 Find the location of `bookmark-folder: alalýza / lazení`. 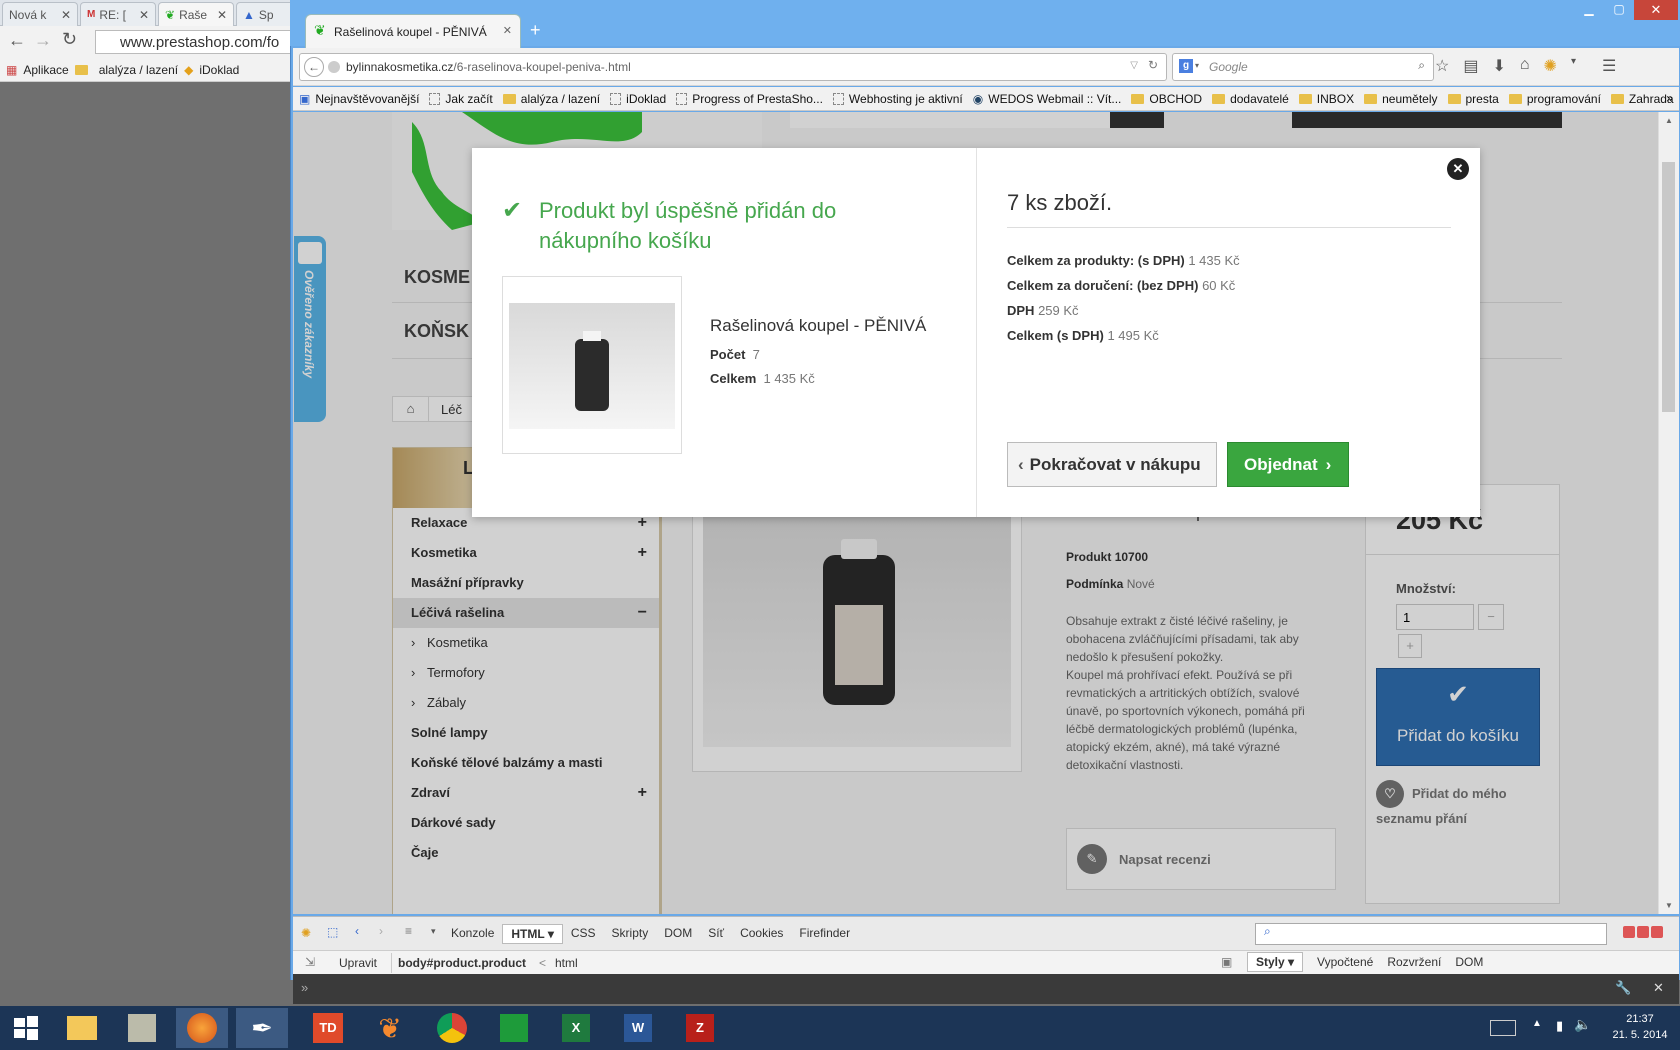

bookmark-folder: alalýza / lazení is located at coordinates (138, 70).